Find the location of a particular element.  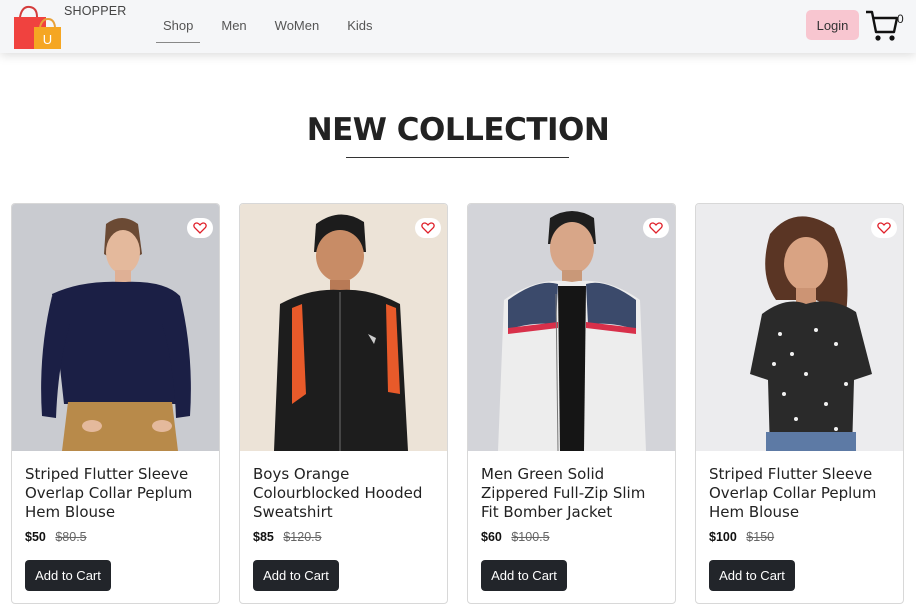

price-row: $85 $120.5 is located at coordinates (287, 537).